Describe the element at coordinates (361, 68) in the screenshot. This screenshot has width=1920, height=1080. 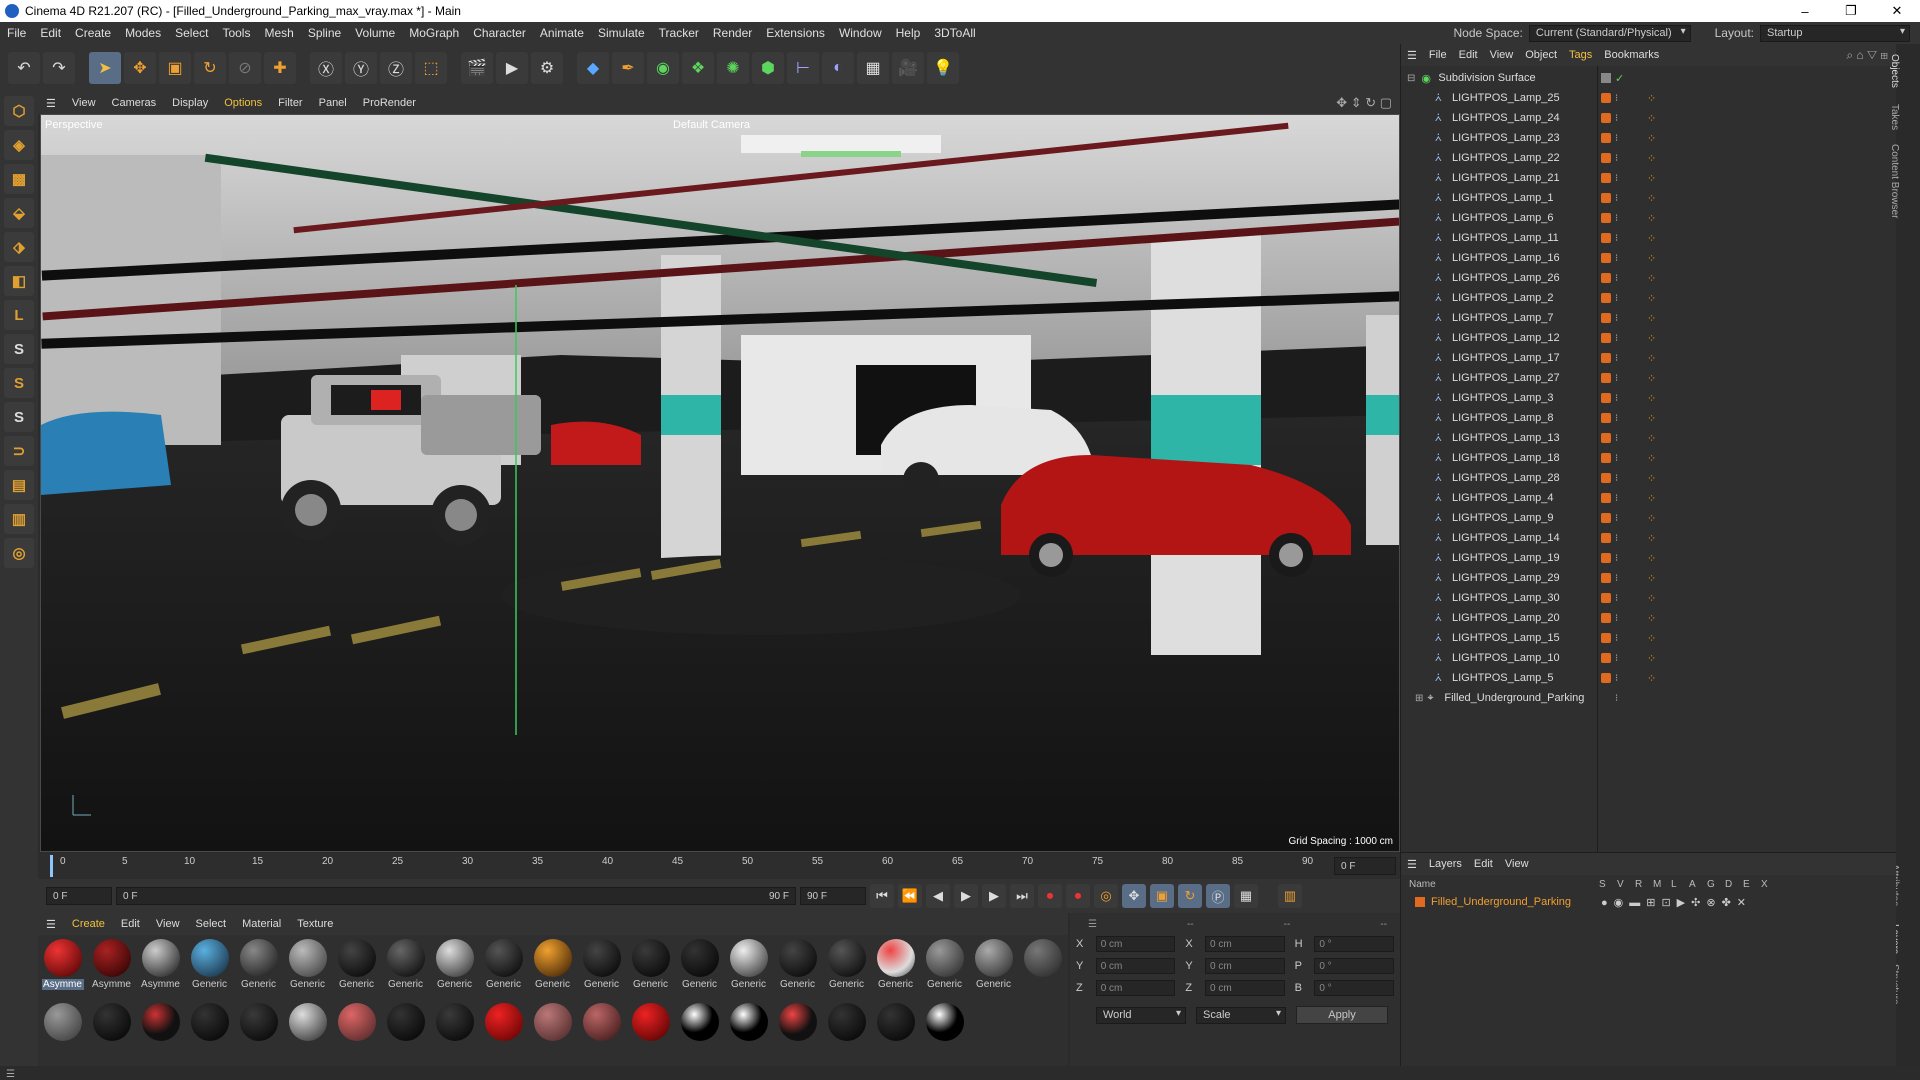
I see `y-axis-lock-icon: Ⓨ` at that location.